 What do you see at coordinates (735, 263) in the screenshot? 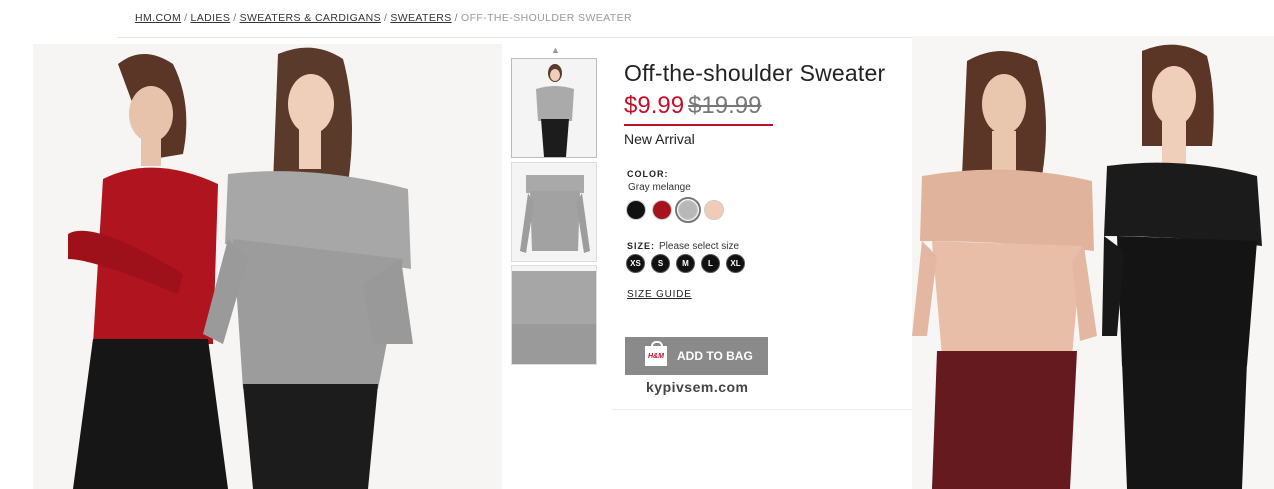
I see `size-option-xl: XL` at bounding box center [735, 263].